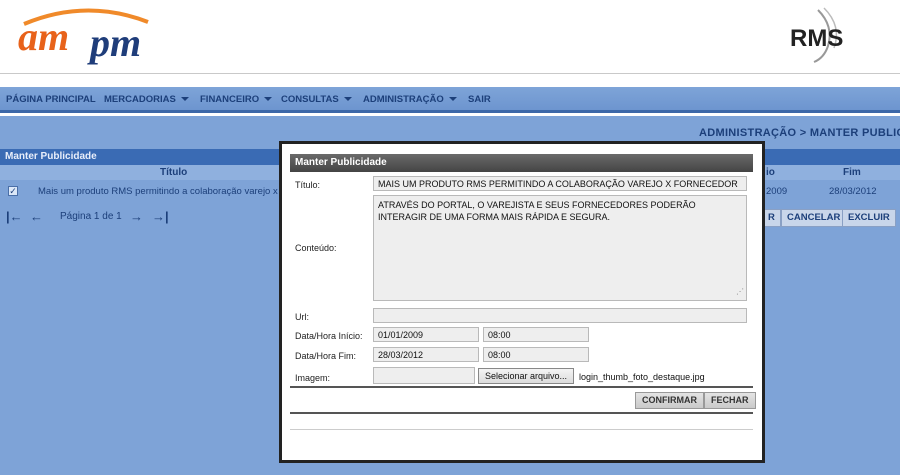 This screenshot has height=475, width=900. What do you see at coordinates (13, 191) in the screenshot?
I see `row-checkbox: ✓` at bounding box center [13, 191].